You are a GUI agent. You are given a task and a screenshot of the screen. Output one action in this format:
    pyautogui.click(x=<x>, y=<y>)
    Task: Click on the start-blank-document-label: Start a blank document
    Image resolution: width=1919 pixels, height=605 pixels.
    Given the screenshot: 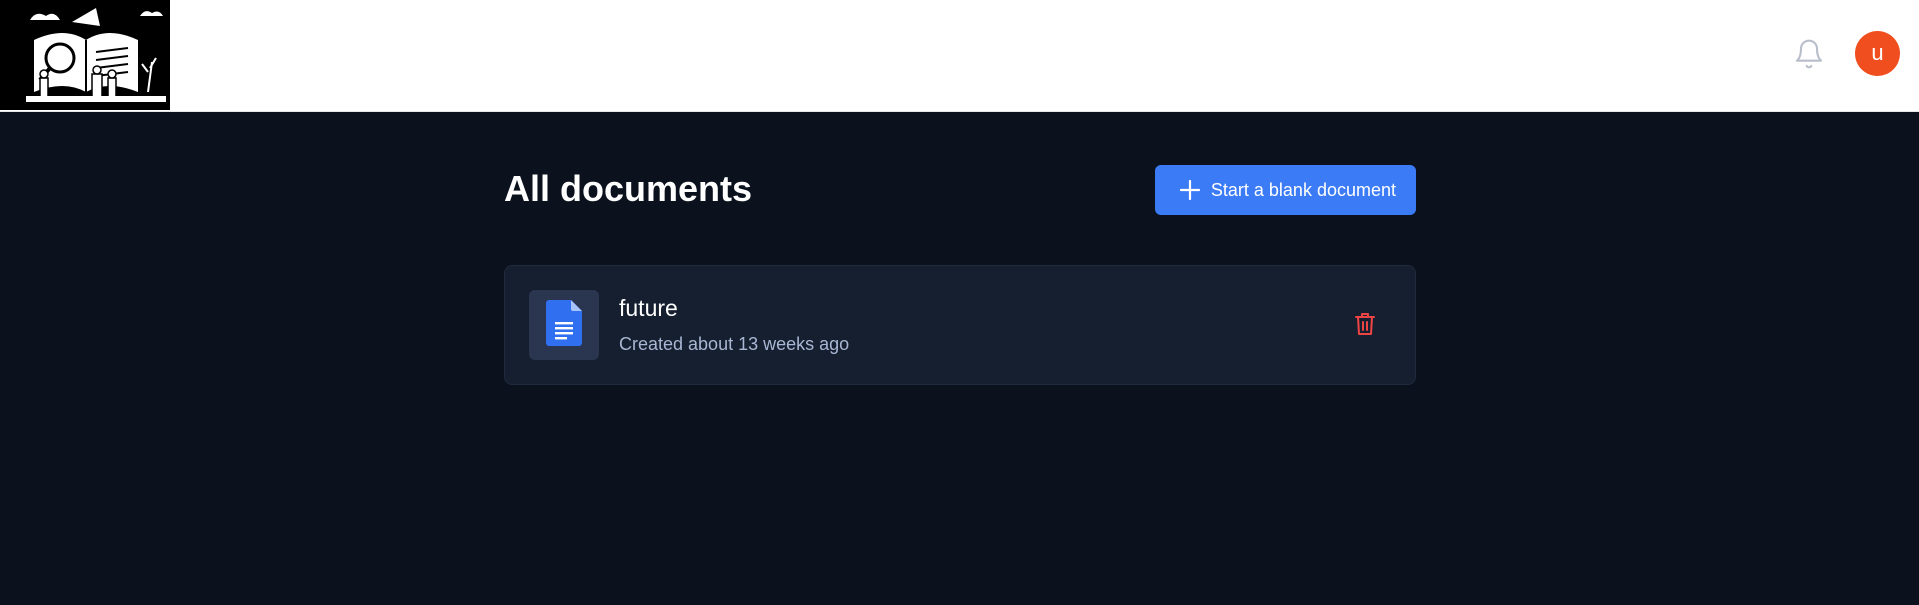 What is the action you would take?
    pyautogui.click(x=1303, y=189)
    